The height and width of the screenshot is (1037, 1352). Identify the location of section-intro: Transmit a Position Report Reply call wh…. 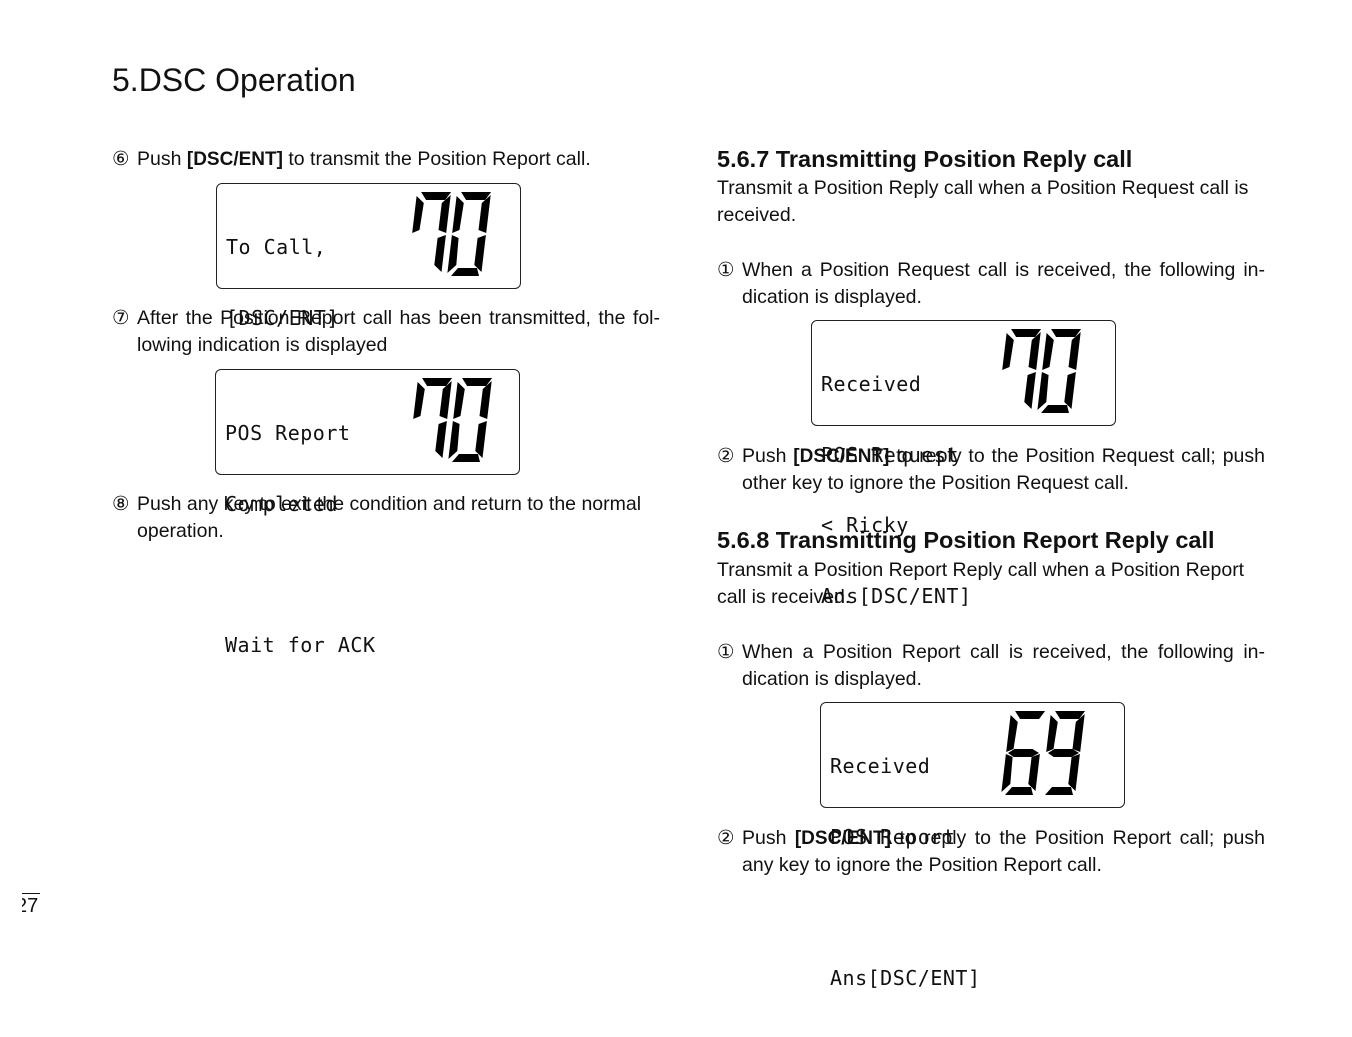
(981, 583).